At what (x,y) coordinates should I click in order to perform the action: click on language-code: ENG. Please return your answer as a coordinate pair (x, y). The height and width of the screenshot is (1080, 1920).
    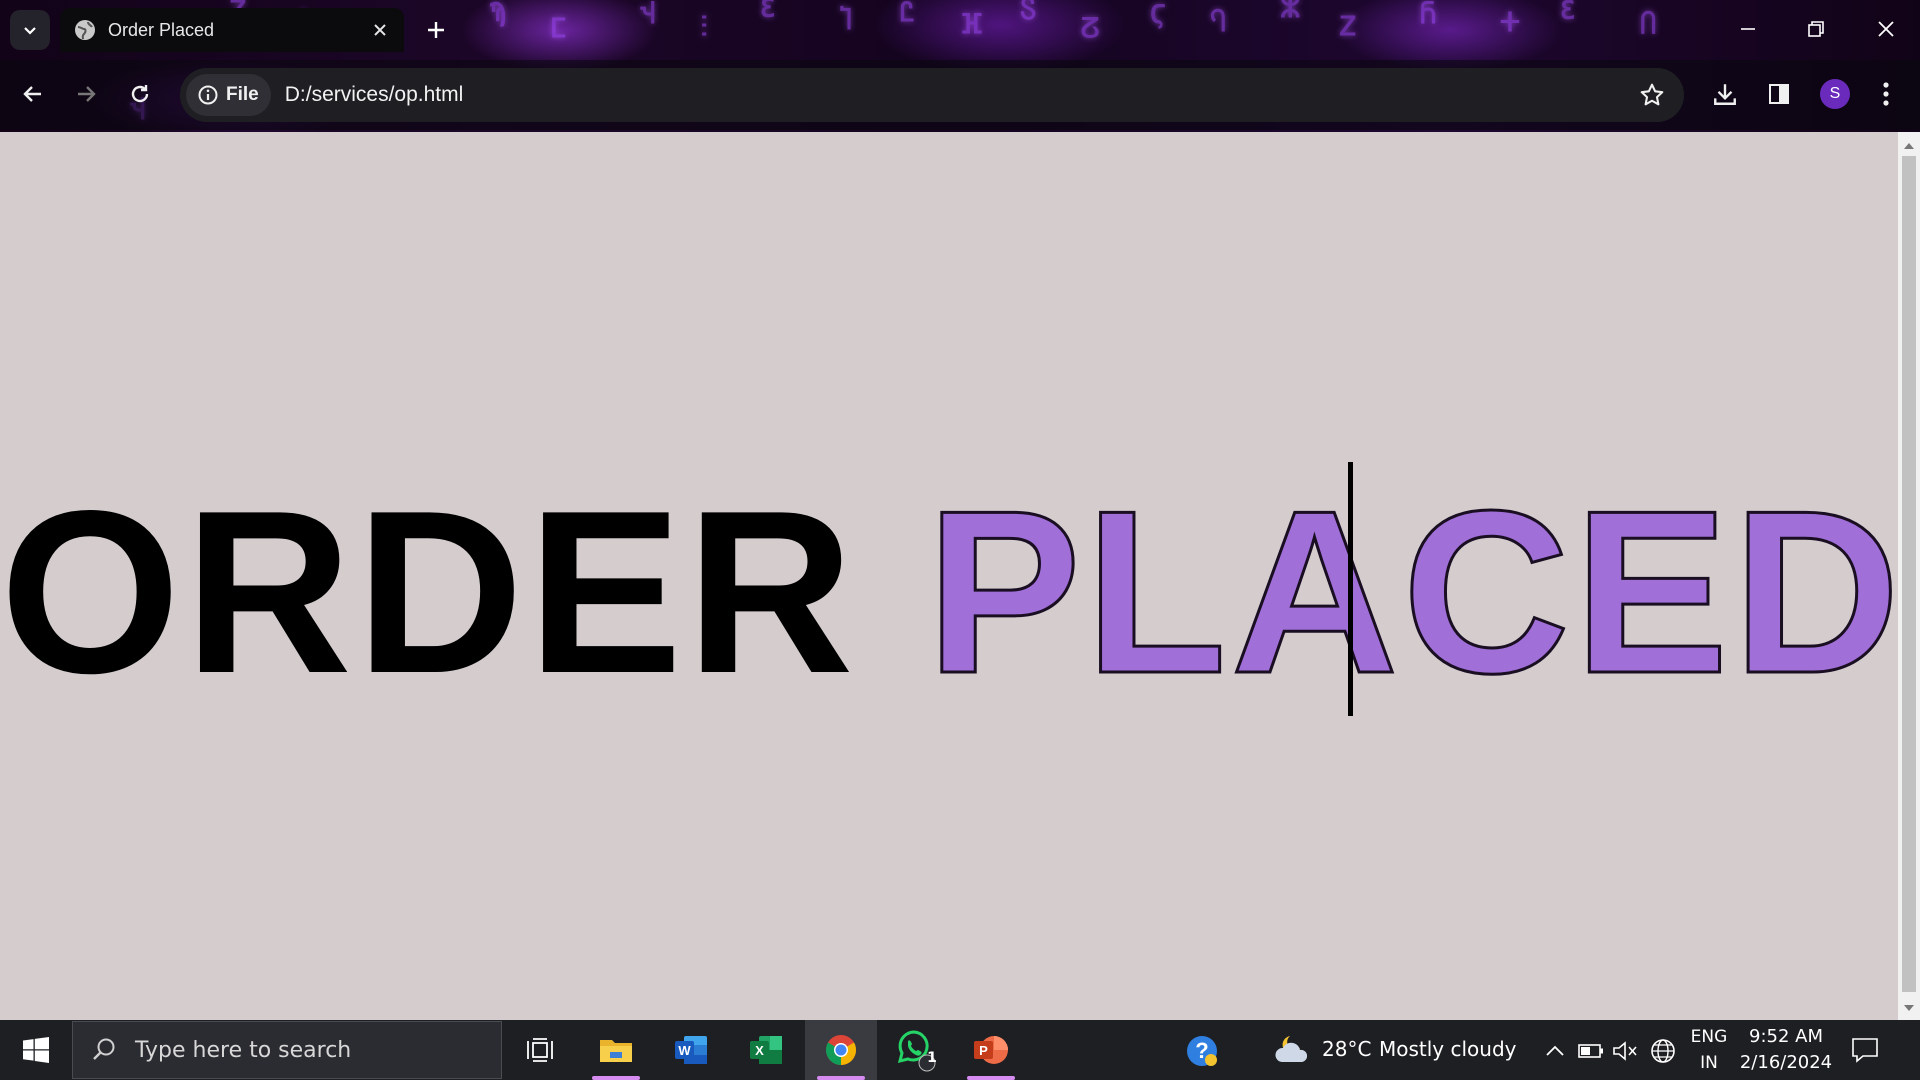
    Looking at the image, I should click on (1709, 1037).